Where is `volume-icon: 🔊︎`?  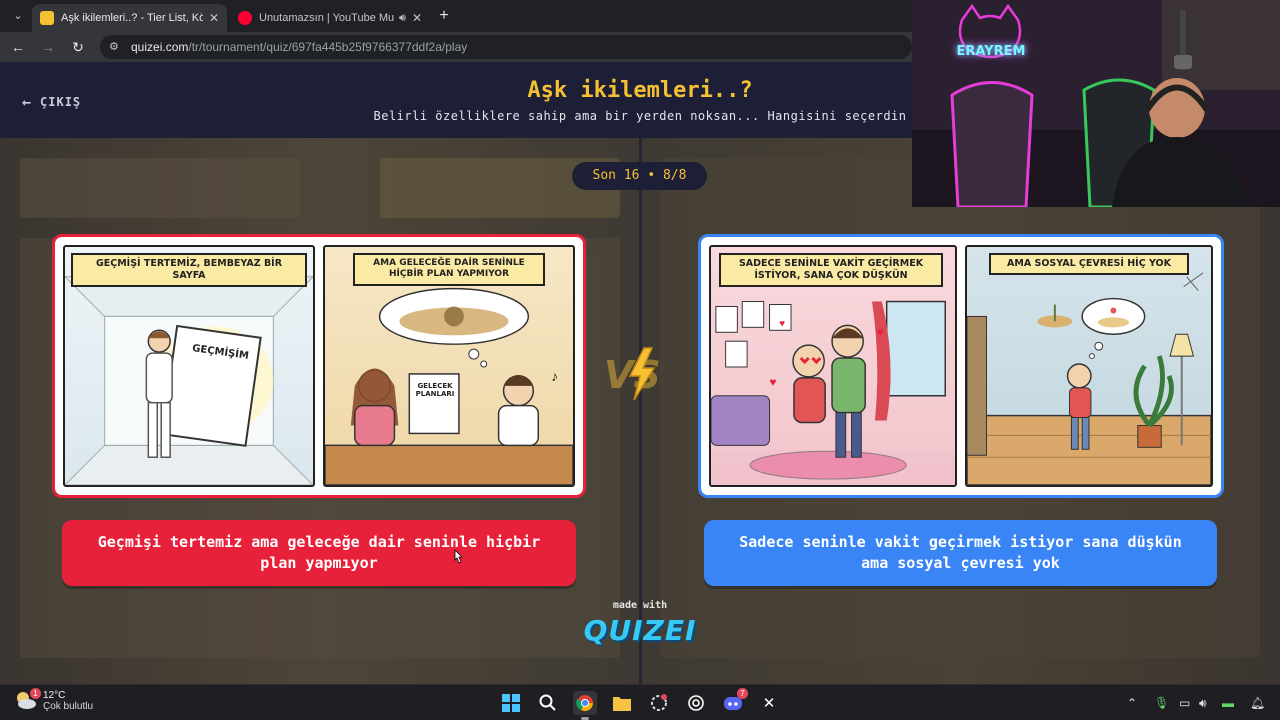 volume-icon: 🔊︎ is located at coordinates (1203, 703).